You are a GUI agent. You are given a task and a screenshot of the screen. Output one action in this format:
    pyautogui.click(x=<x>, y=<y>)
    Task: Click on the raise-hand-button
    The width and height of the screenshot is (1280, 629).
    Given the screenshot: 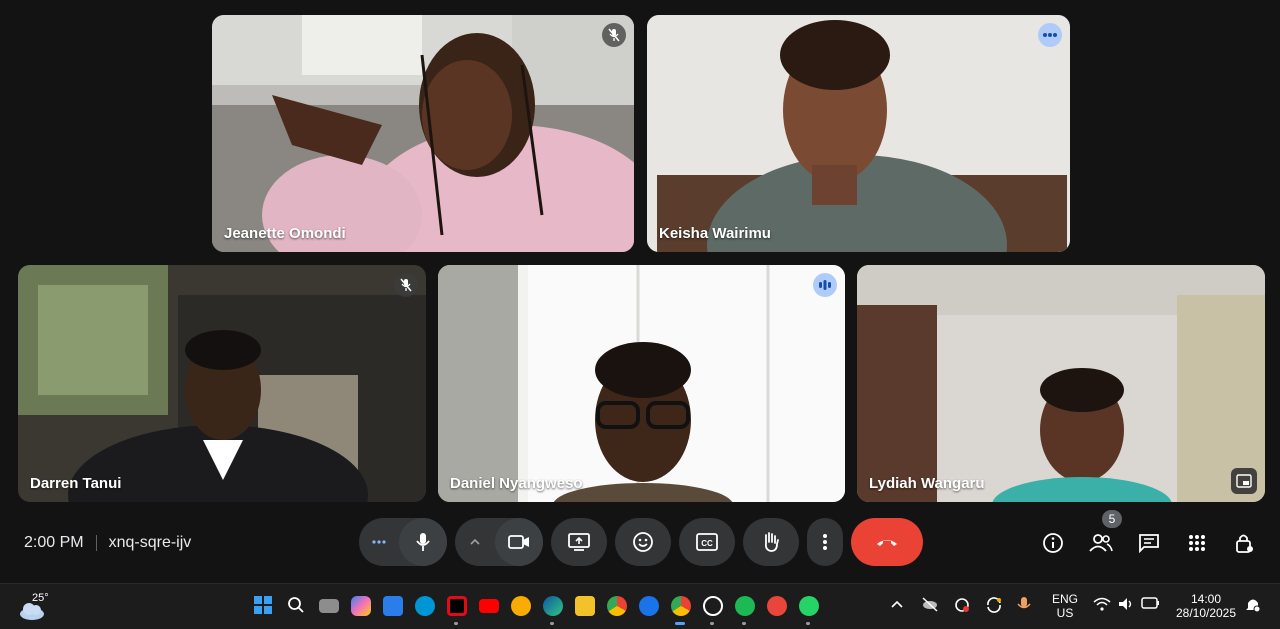 What is the action you would take?
    pyautogui.click(x=771, y=542)
    